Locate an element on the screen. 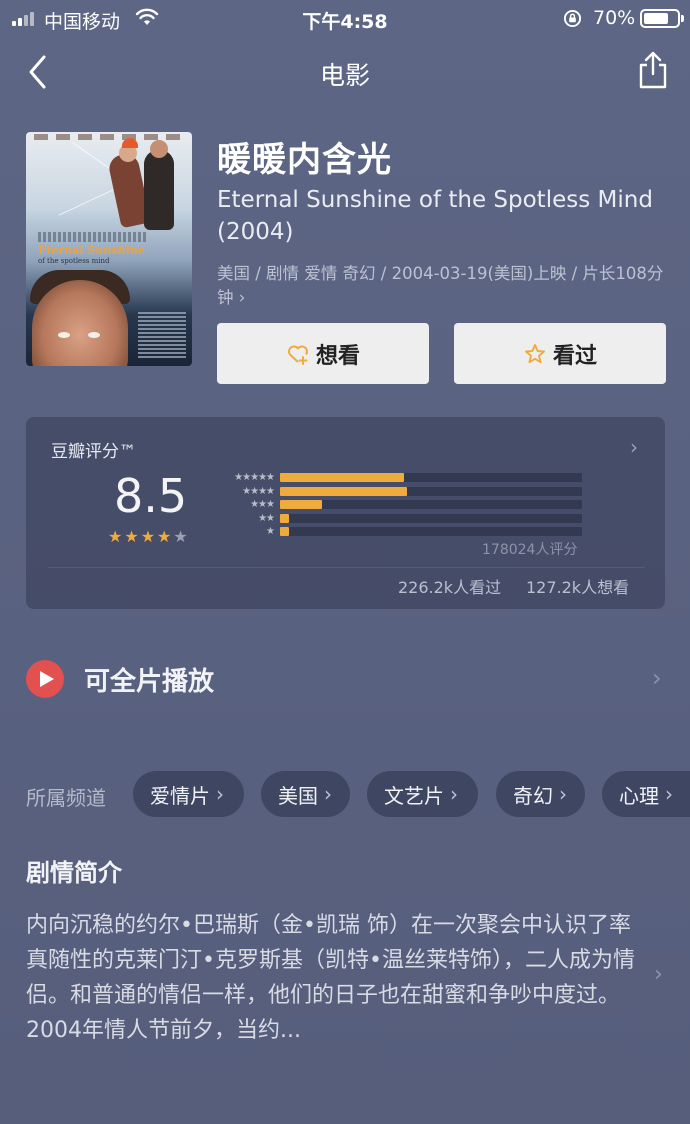 Image resolution: width=690 pixels, height=1124 pixels. distribution-stars-5: ★★★★★ is located at coordinates (254, 477).